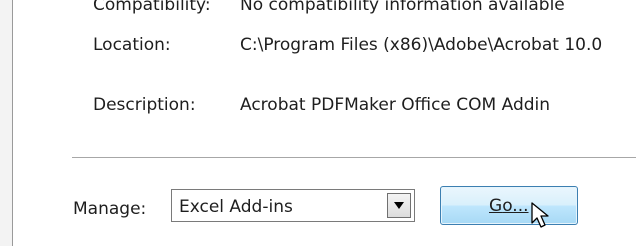 The width and height of the screenshot is (636, 246). I want to click on manage-dropdown-value: Excel Add-ins, so click(236, 207).